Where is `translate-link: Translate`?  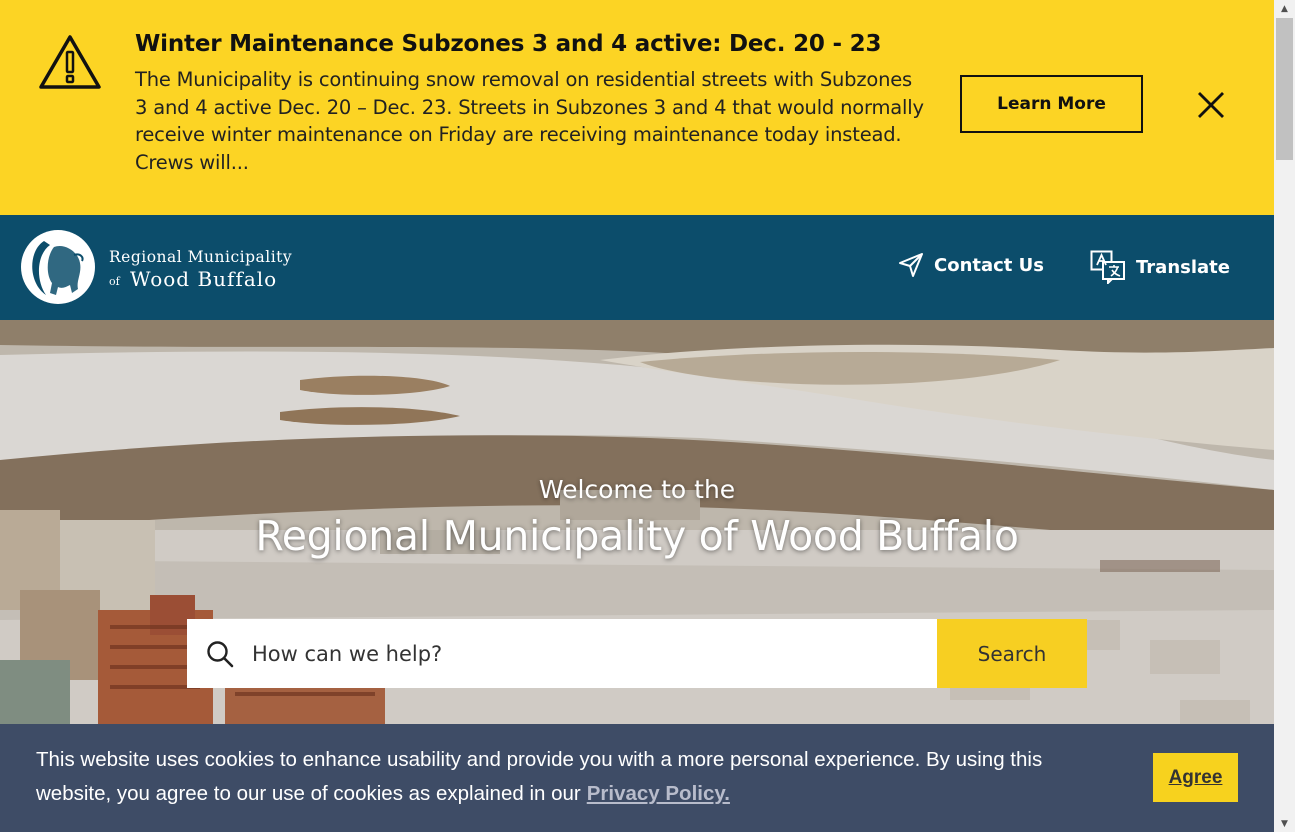
translate-link: Translate is located at coordinates (1160, 267).